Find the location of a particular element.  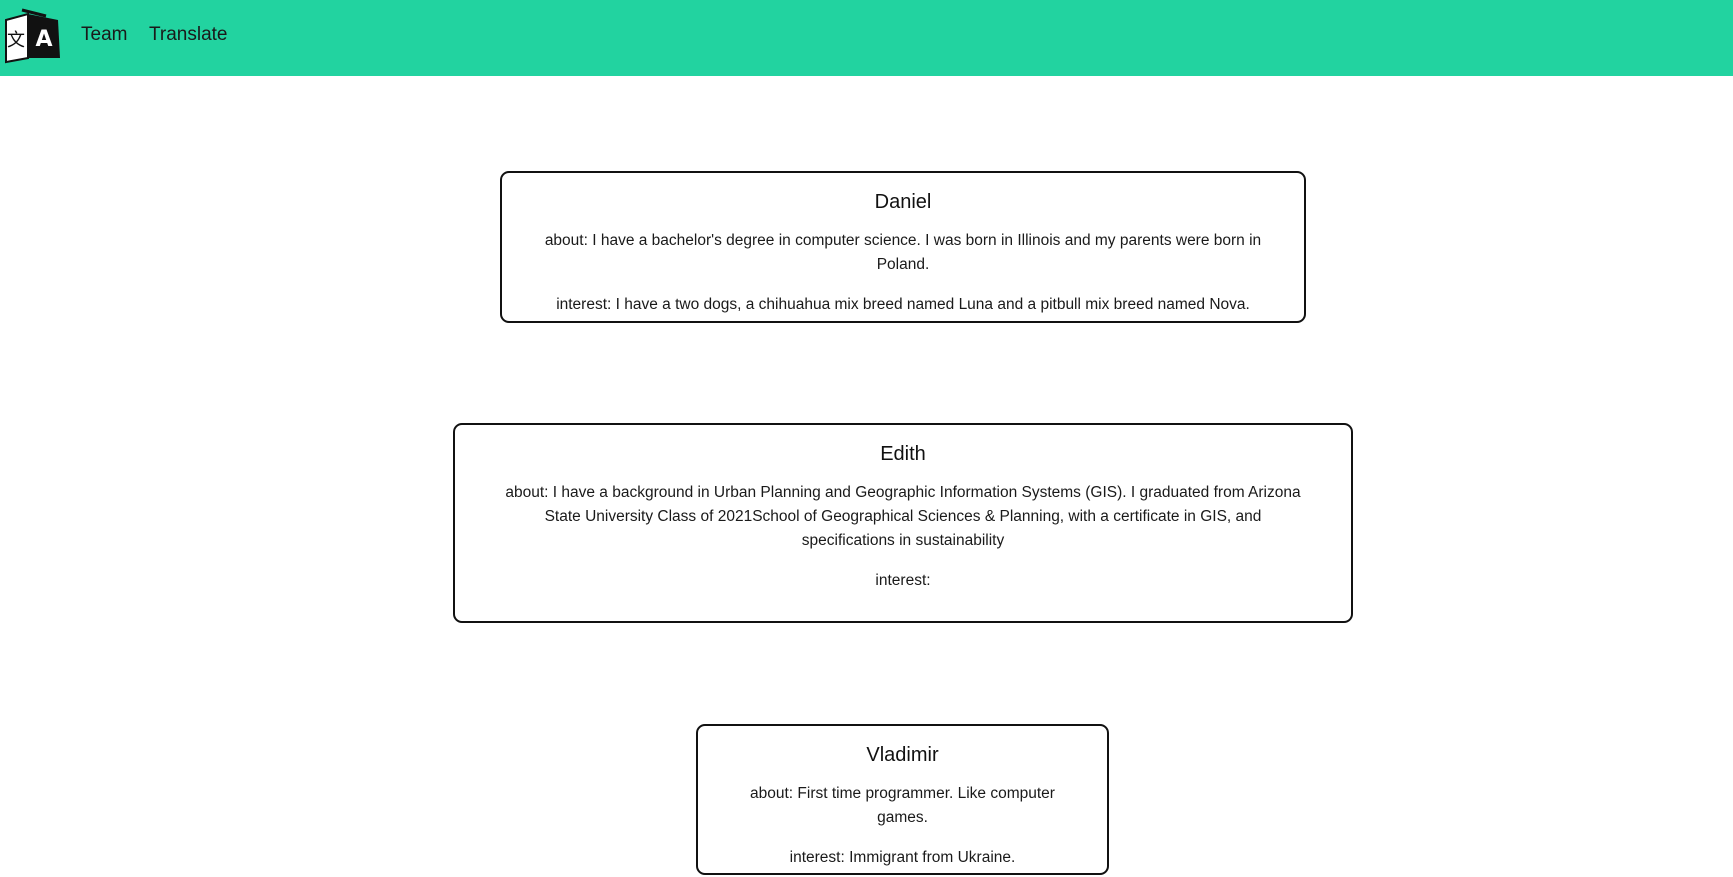

translate-logo-icon: 文 A is located at coordinates (32, 36).